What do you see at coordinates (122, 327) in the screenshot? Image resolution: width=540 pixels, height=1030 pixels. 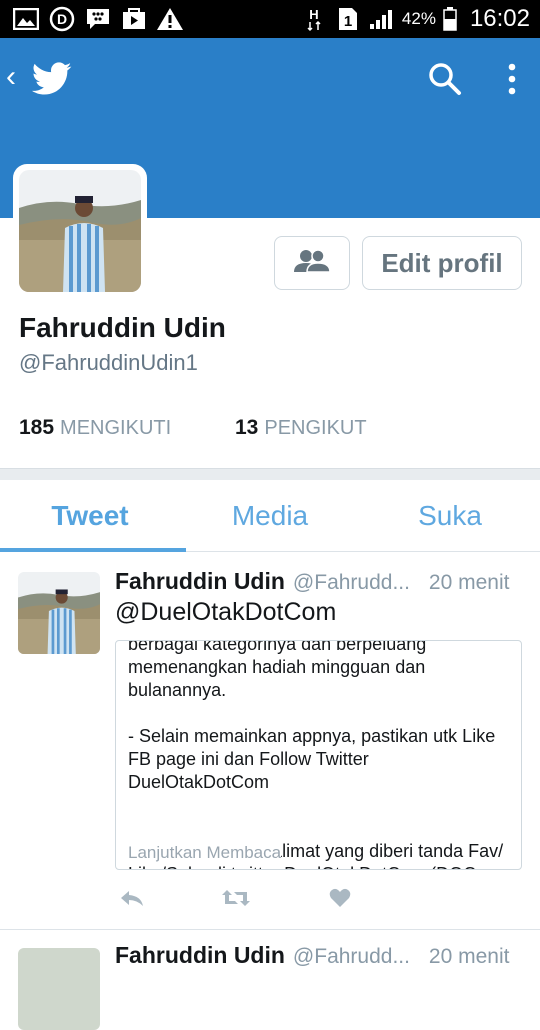 I see `profile-name: Fahruddin Udin` at bounding box center [122, 327].